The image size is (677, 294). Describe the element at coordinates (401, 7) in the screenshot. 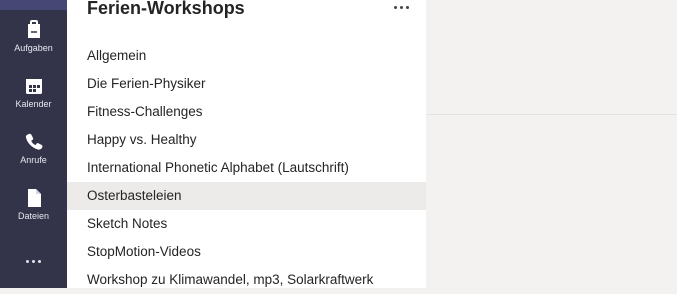

I see `more-options-icon` at that location.